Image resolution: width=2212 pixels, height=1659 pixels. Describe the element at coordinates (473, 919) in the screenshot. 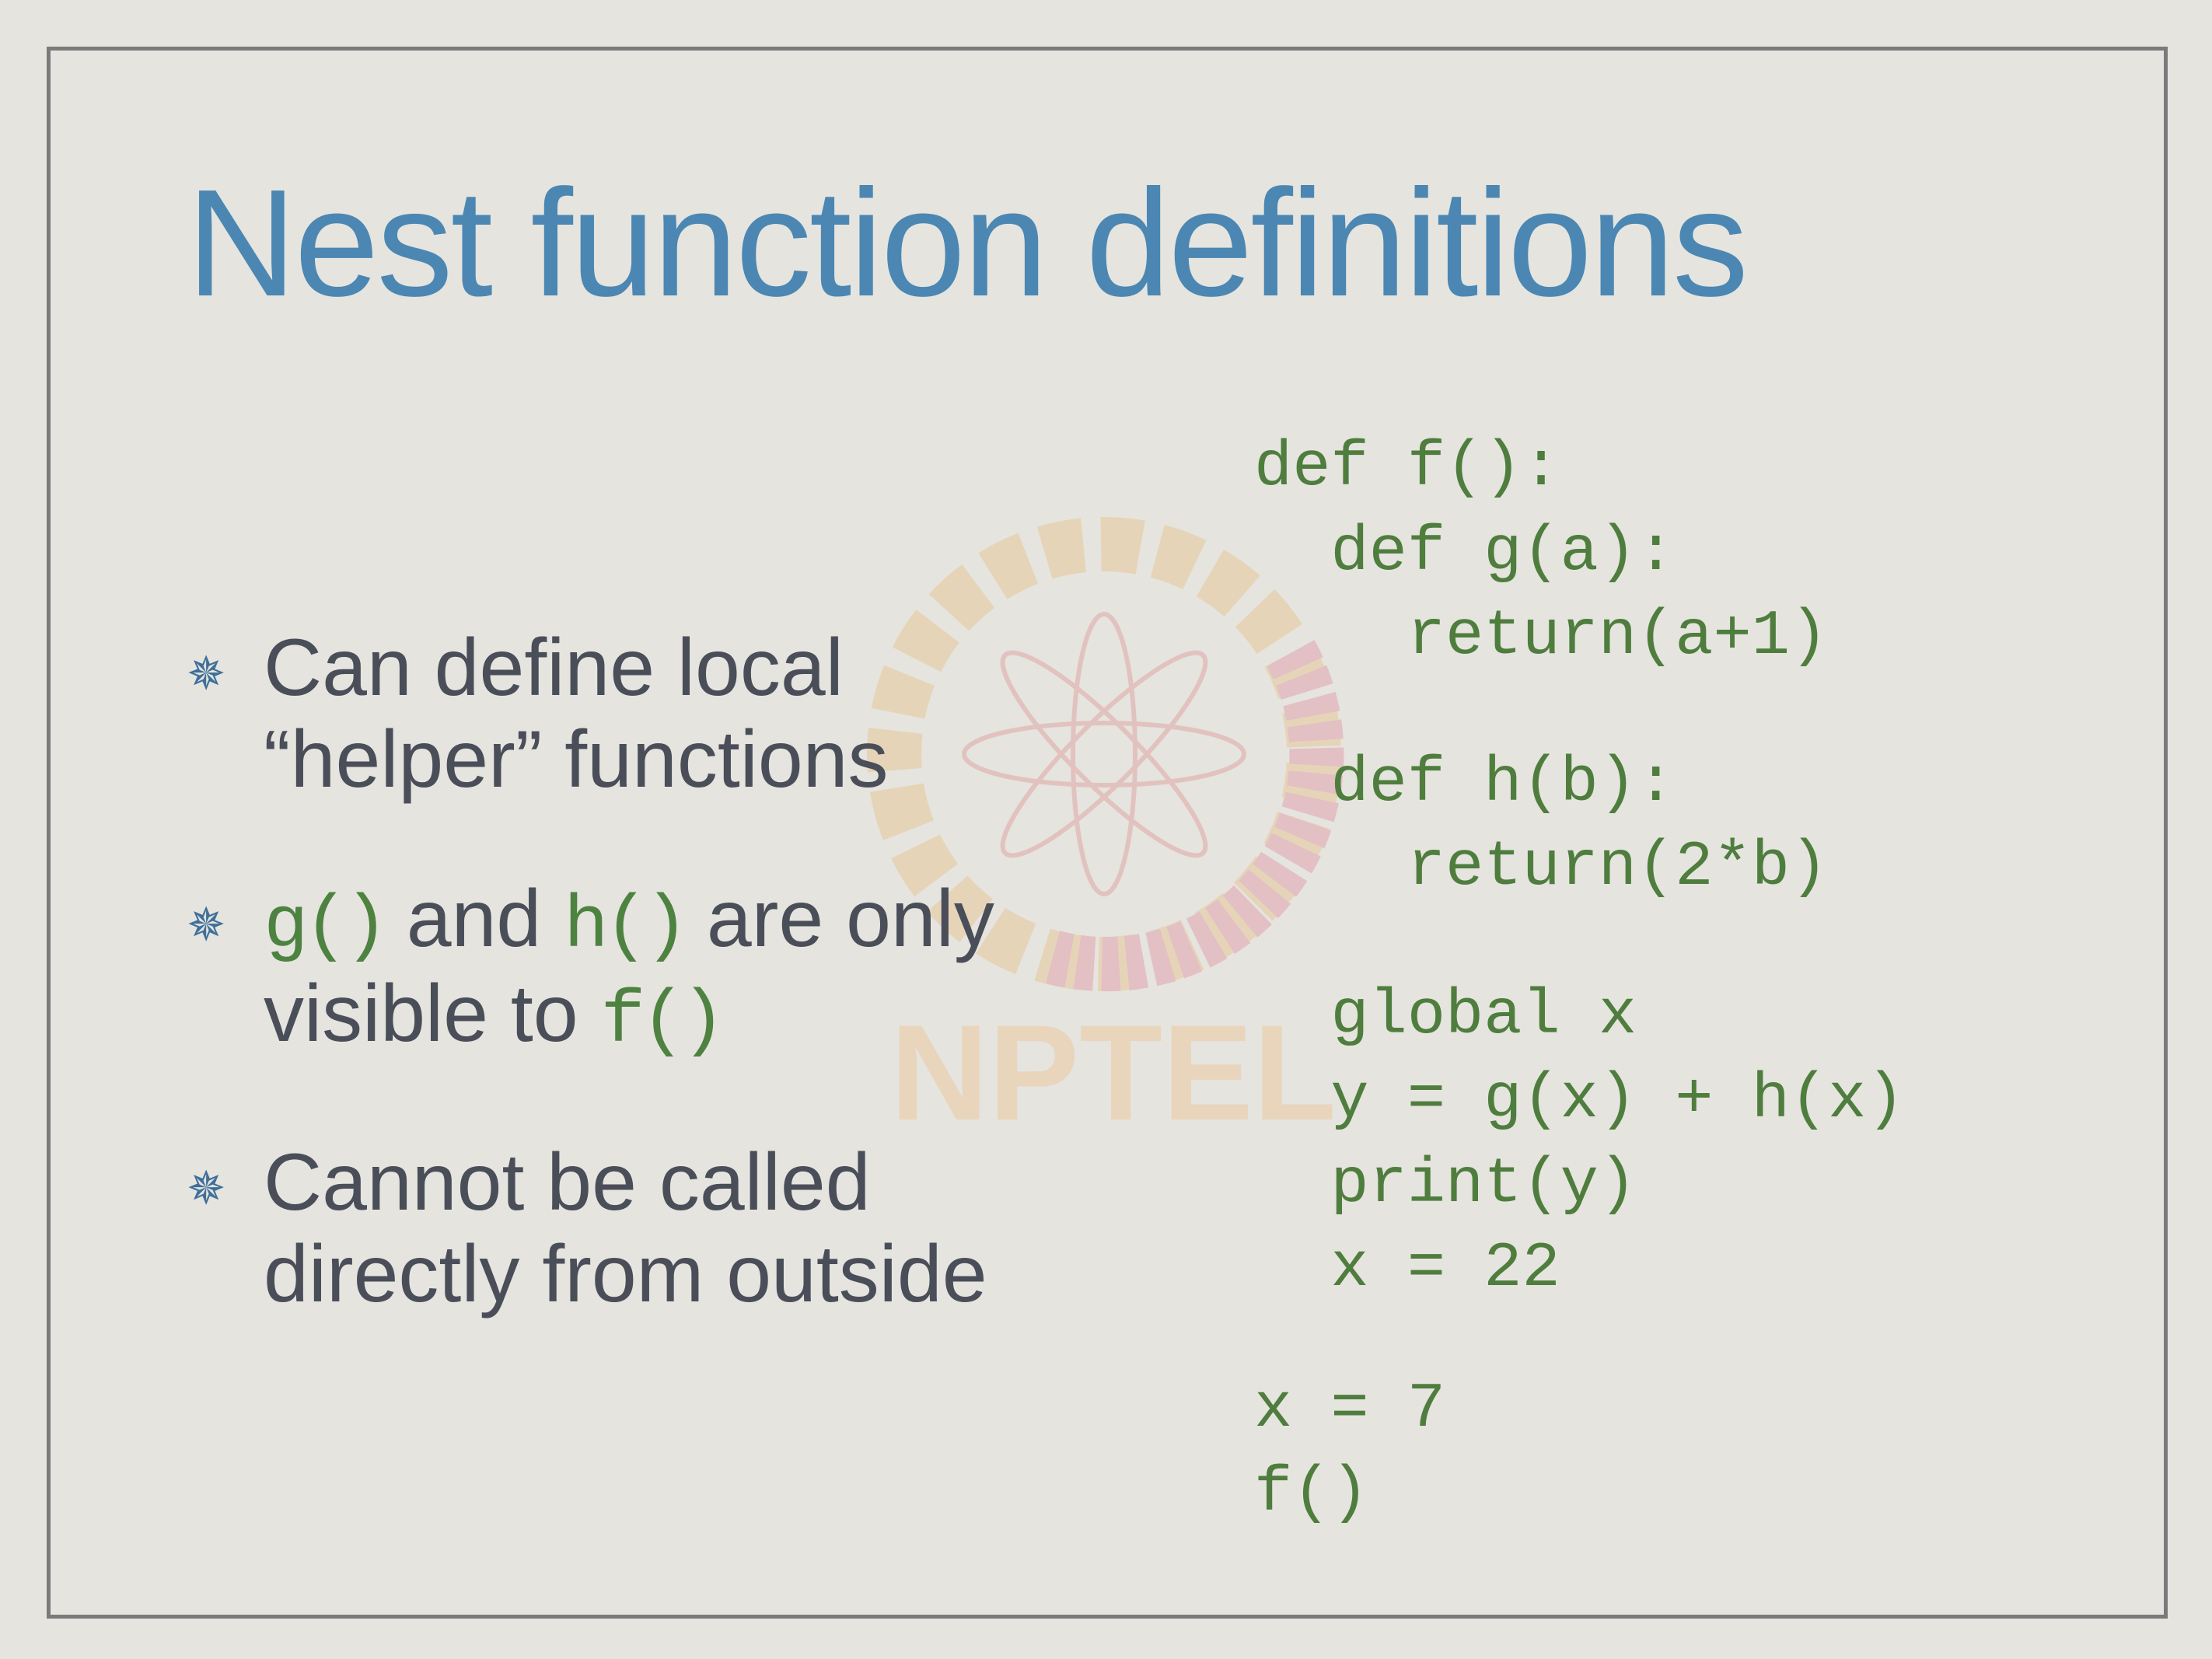

I see `bullet-text: and` at that location.